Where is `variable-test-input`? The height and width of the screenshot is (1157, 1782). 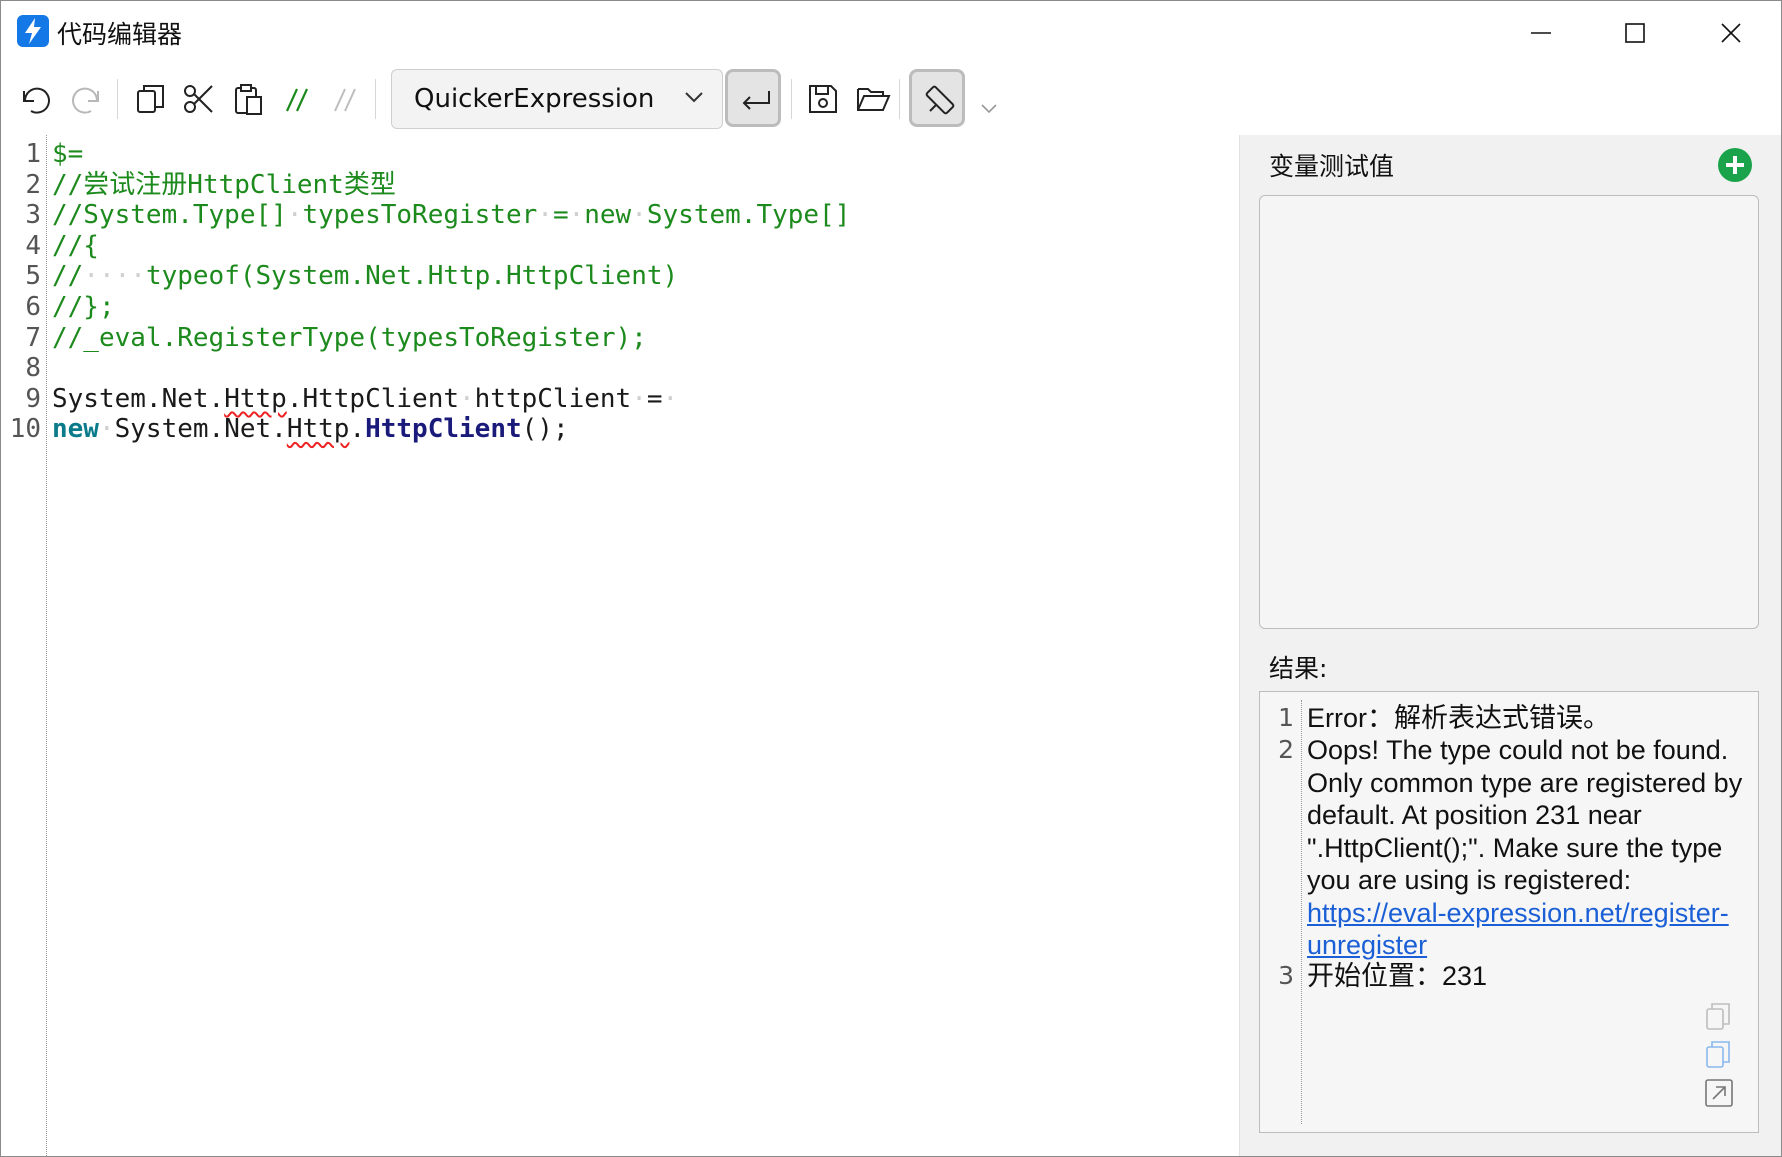
variable-test-input is located at coordinates (1509, 412).